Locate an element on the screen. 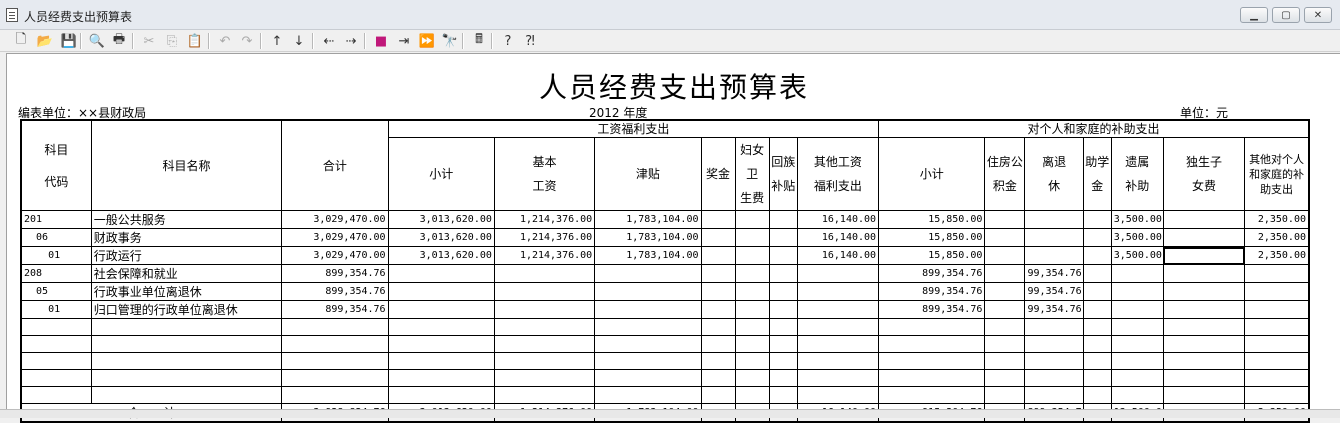 The width and height of the screenshot is (1340, 423). cell-name: 社会保障和就业 is located at coordinates (186, 273).